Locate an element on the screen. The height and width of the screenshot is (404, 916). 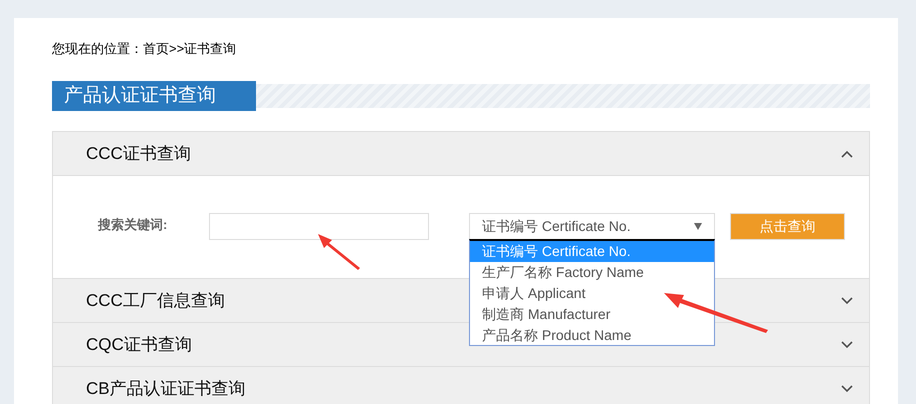
dropdown-option: 产品名称 Product Name is located at coordinates (592, 335).